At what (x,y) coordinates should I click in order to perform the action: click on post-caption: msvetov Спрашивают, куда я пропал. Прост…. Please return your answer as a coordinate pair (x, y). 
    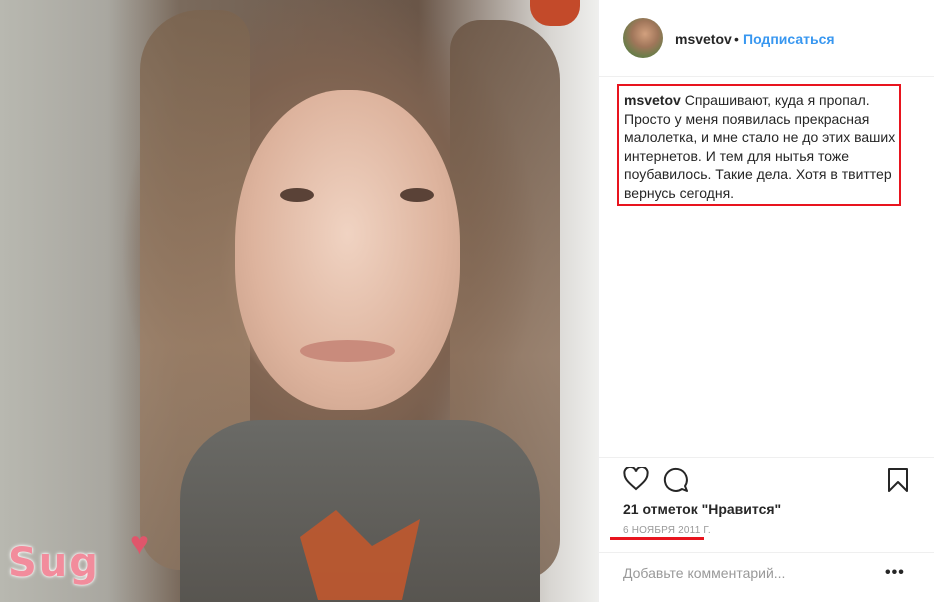
    Looking at the image, I should click on (761, 146).